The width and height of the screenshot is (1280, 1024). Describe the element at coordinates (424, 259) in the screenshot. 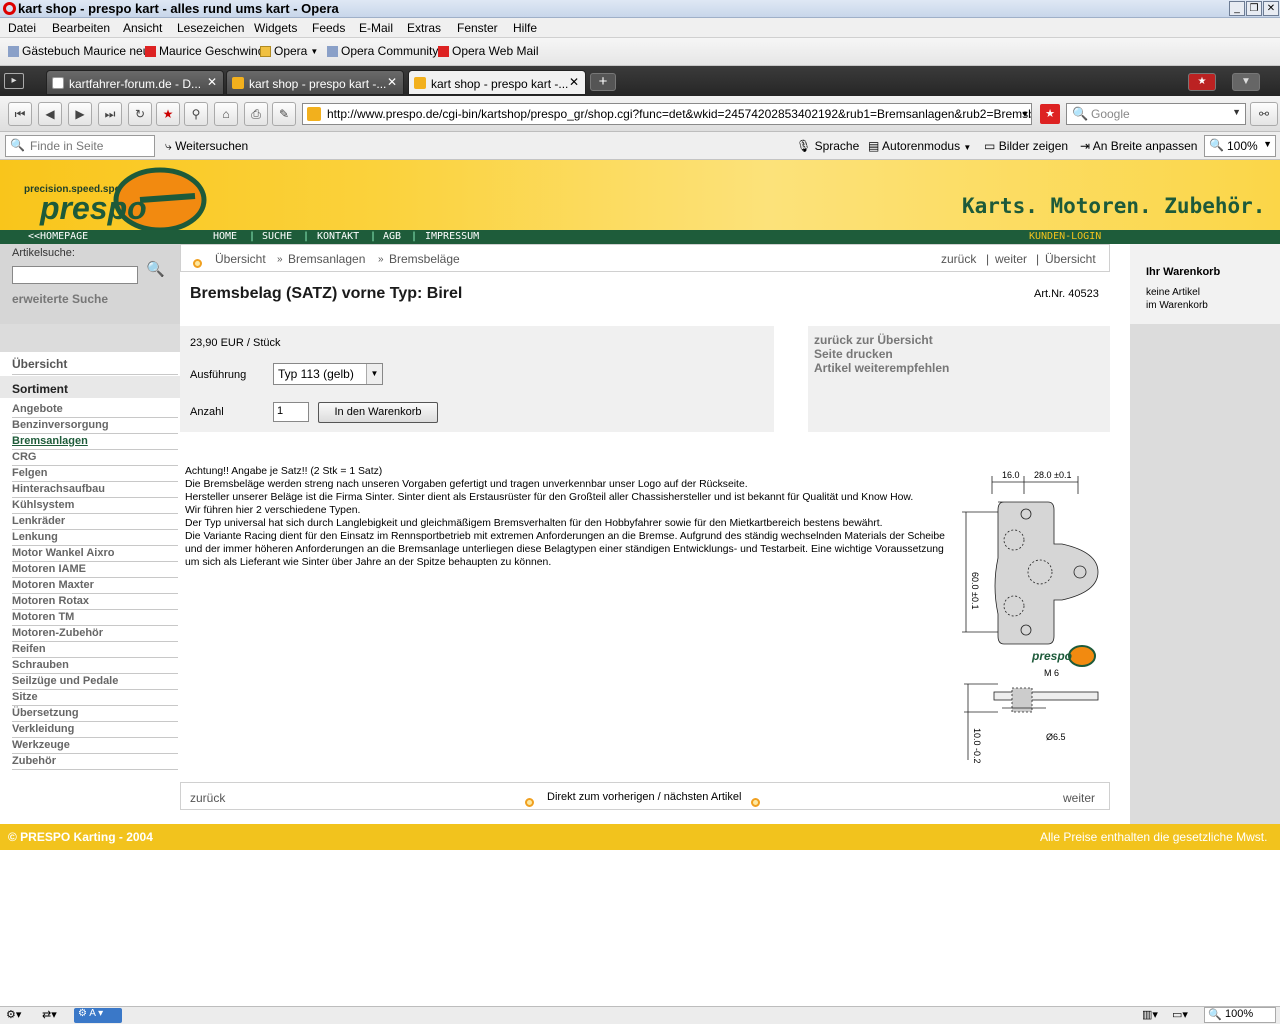

I see `breadcrumb-bremsbelaege: Bremsbeläge` at that location.